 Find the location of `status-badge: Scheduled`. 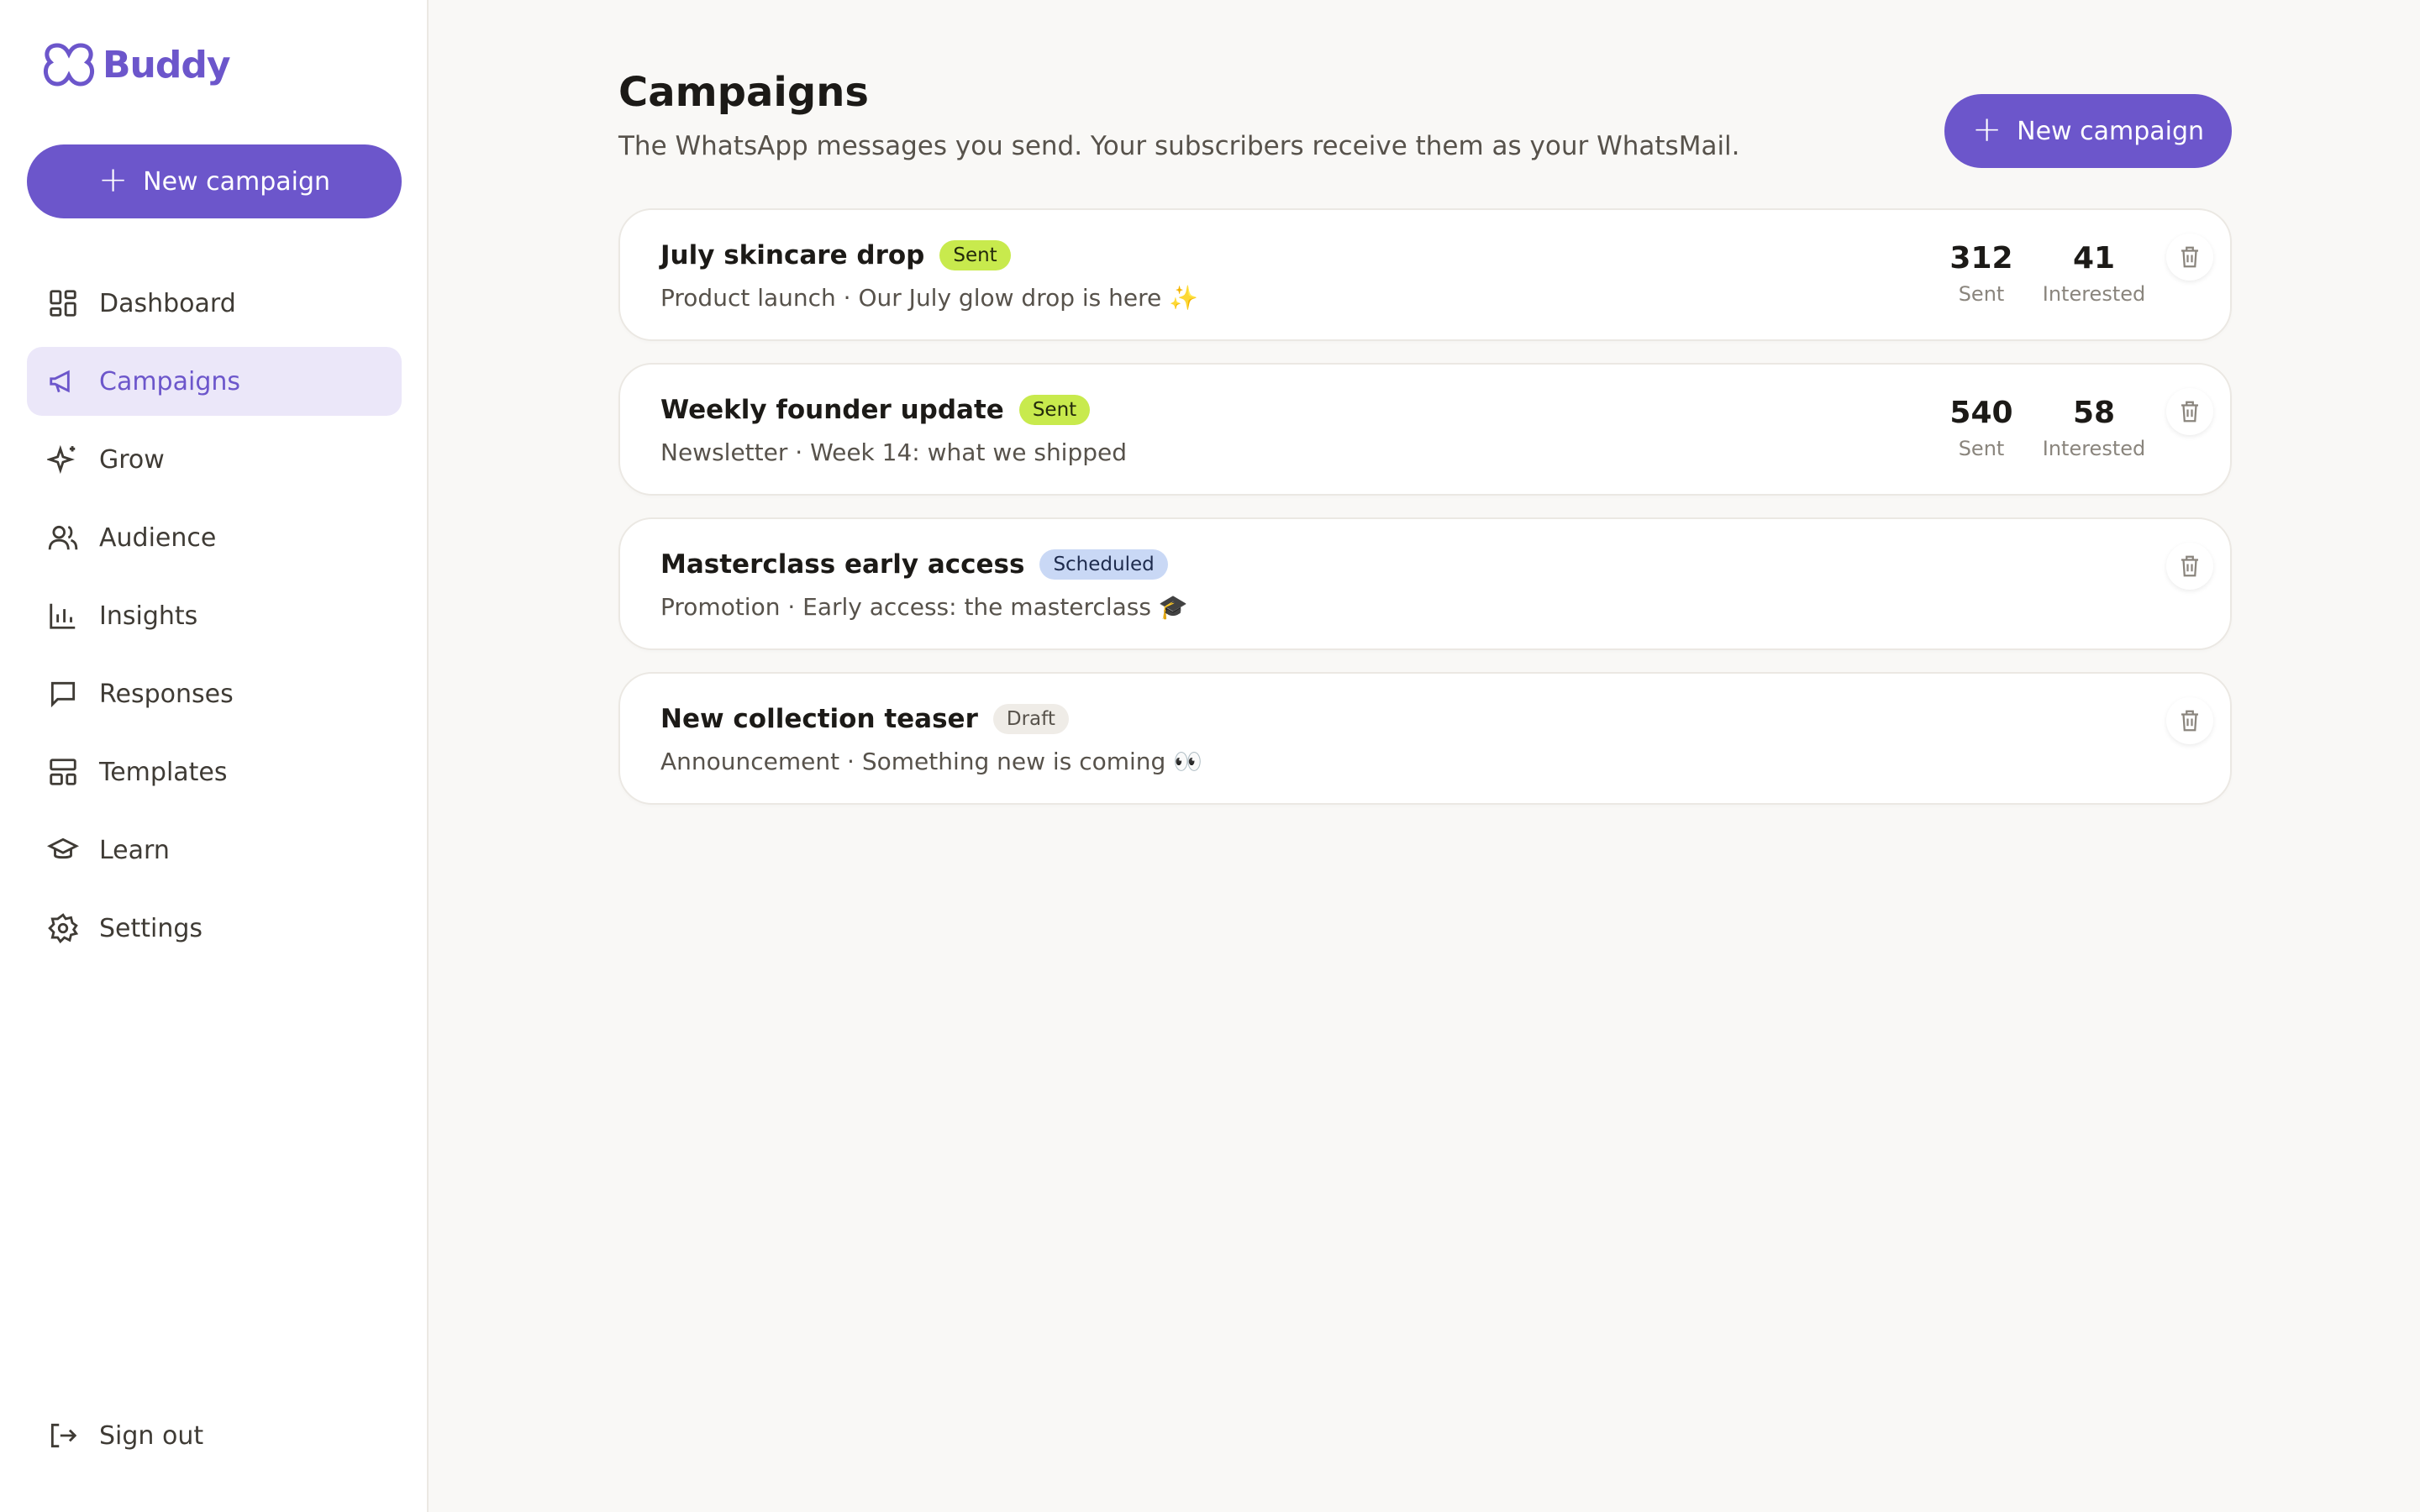

status-badge: Scheduled is located at coordinates (1104, 564).